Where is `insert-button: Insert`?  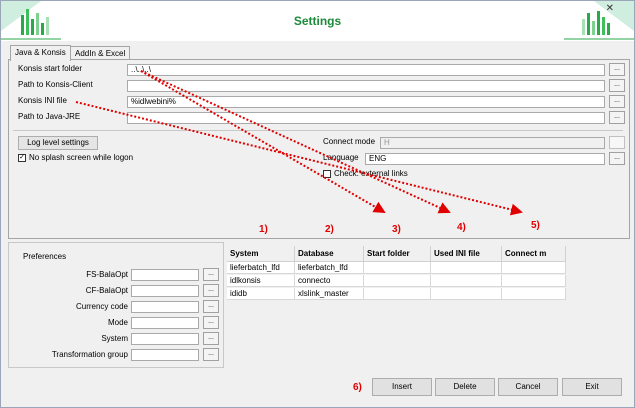 insert-button: Insert is located at coordinates (402, 387).